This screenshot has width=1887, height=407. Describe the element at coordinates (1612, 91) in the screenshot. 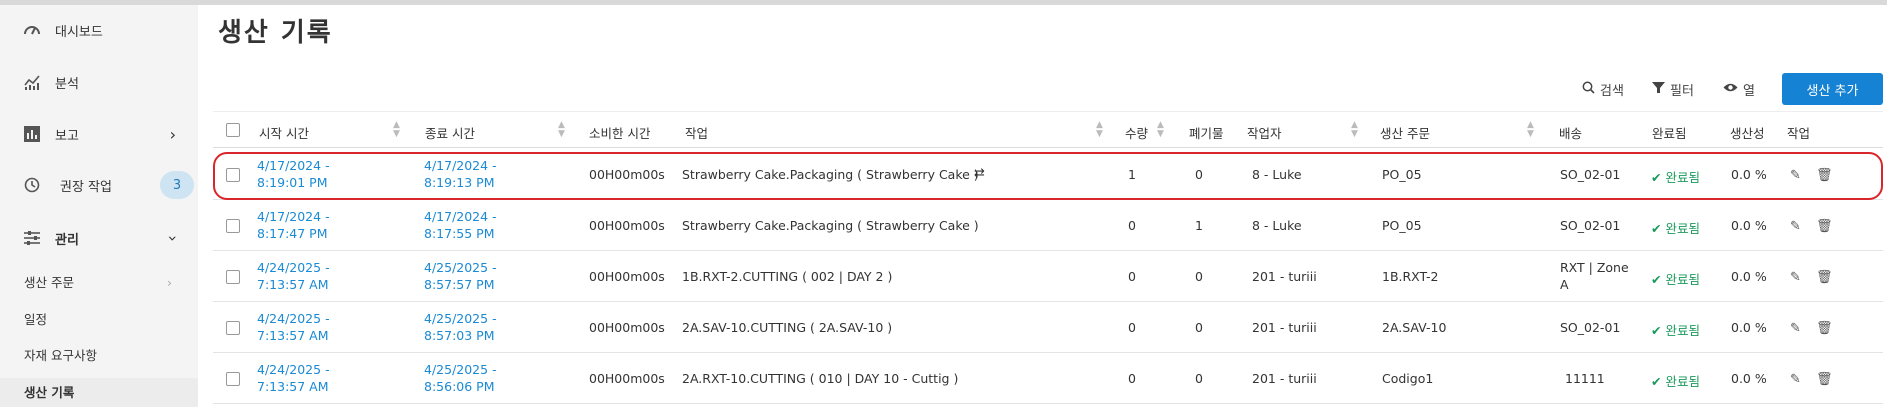

I see `search-label: 검색` at that location.